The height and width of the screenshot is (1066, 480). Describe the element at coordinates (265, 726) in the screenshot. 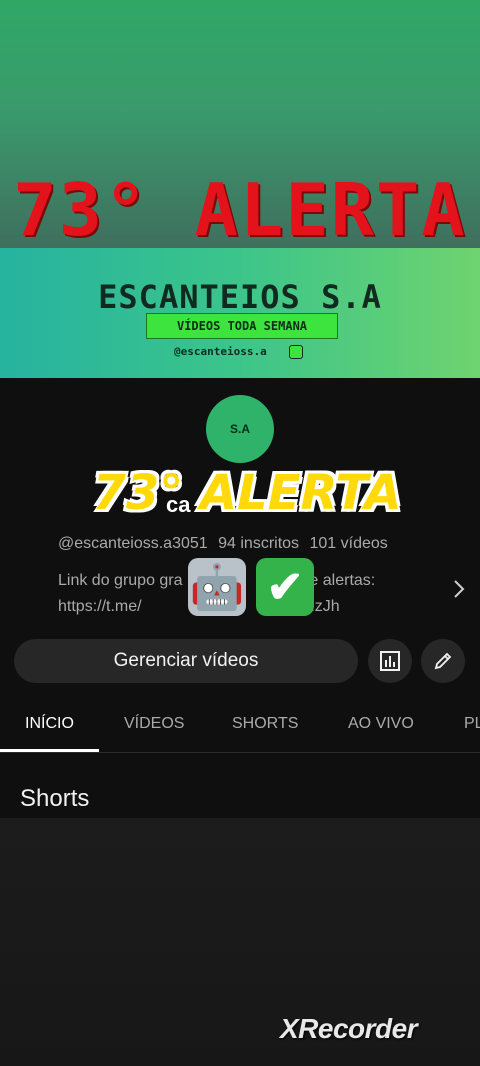

I see `tab-shorts: SHORTS` at that location.